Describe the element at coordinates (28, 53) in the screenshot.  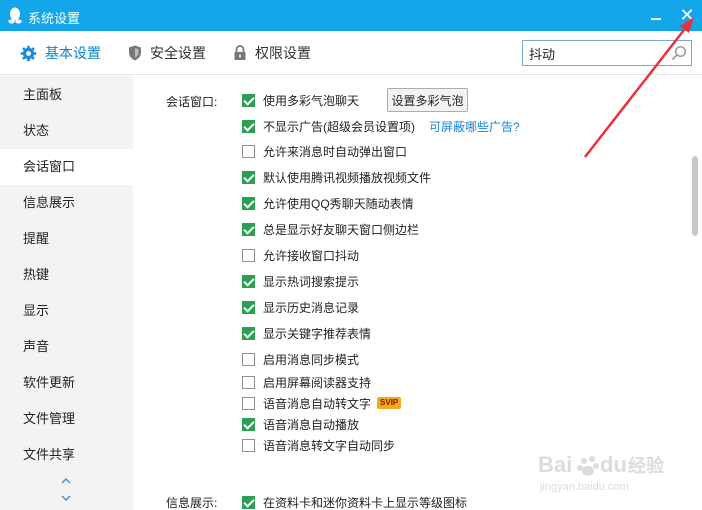
I see `gear-icon` at that location.